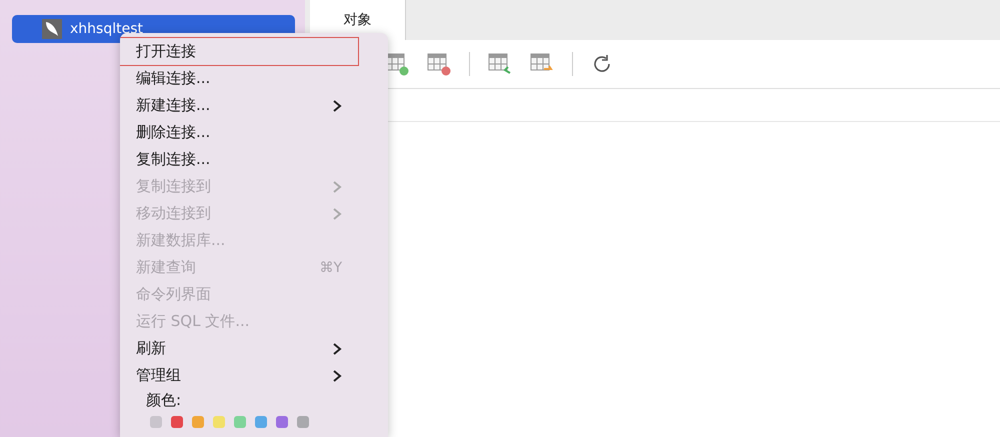 The image size is (1000, 437). What do you see at coordinates (163, 400) in the screenshot?
I see `color-label: 颜色:` at bounding box center [163, 400].